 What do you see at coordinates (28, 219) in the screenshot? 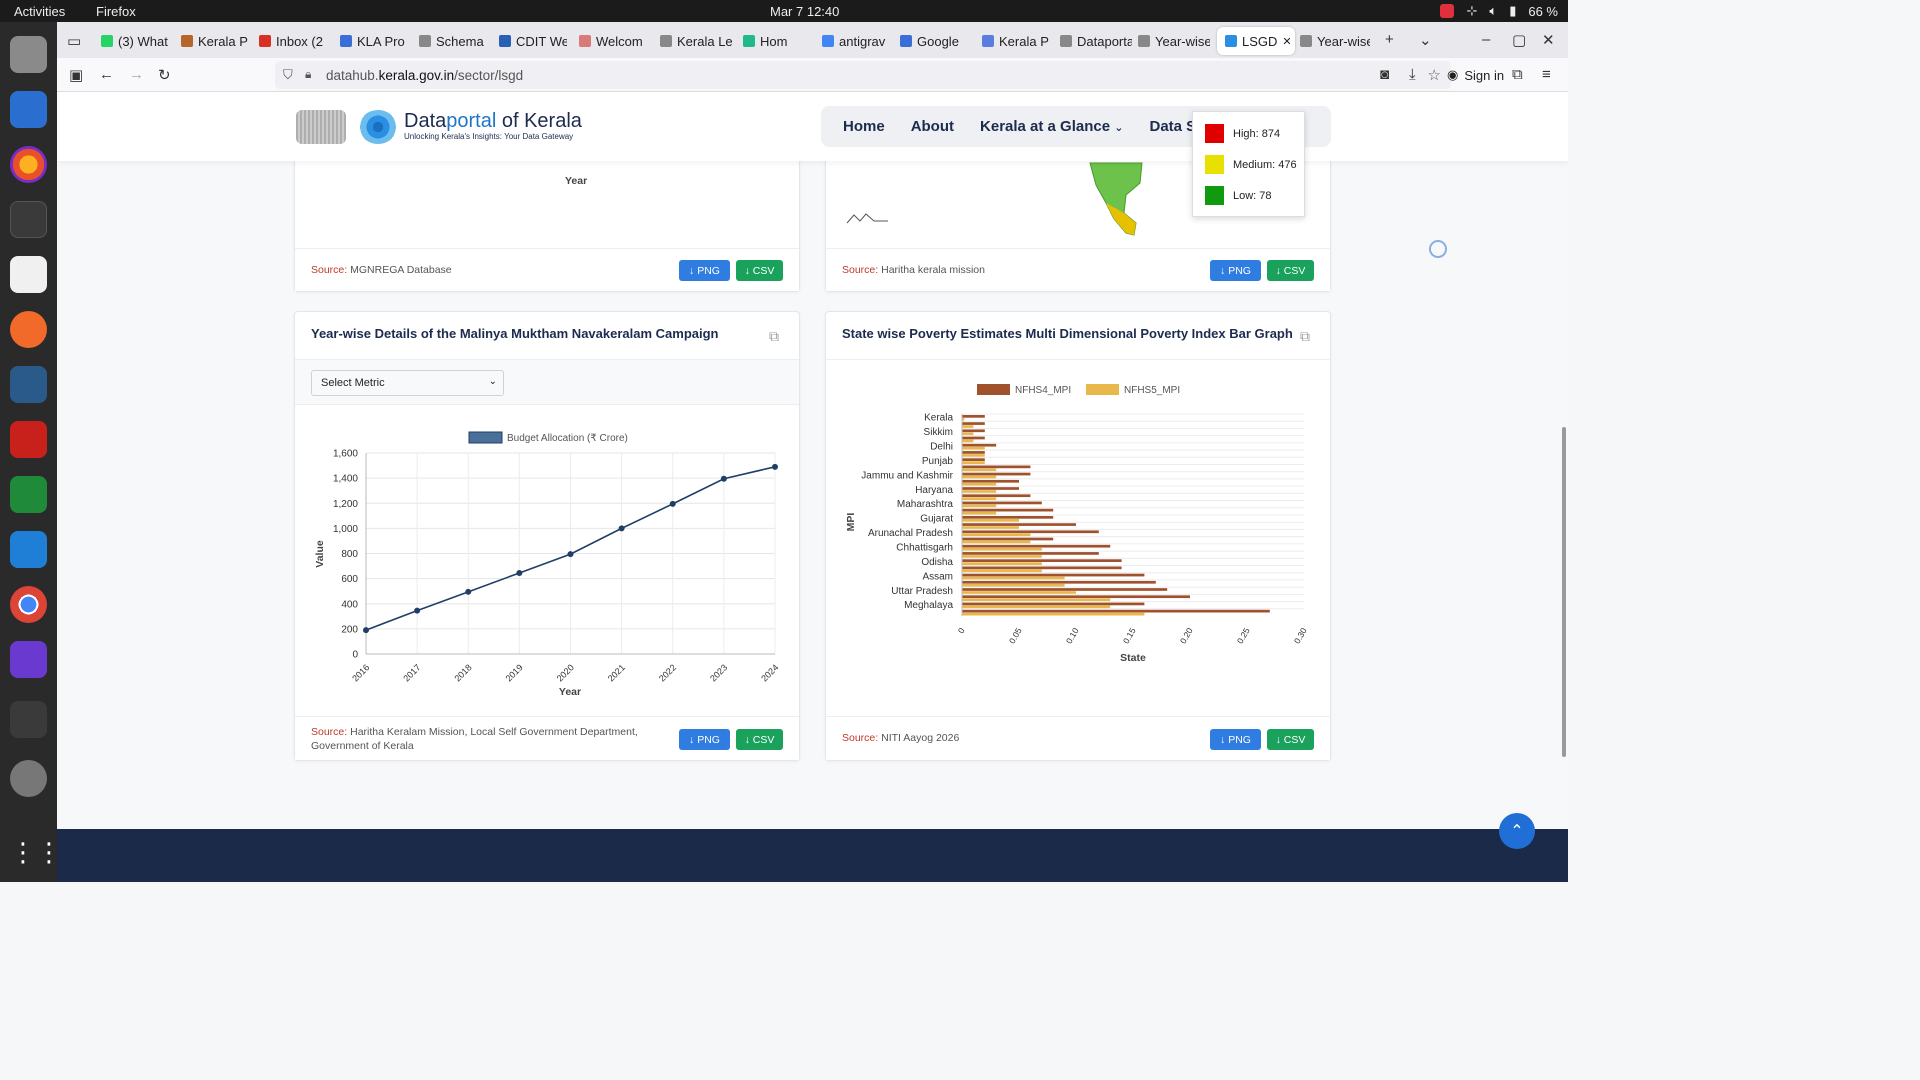
I see `terminal-icon` at bounding box center [28, 219].